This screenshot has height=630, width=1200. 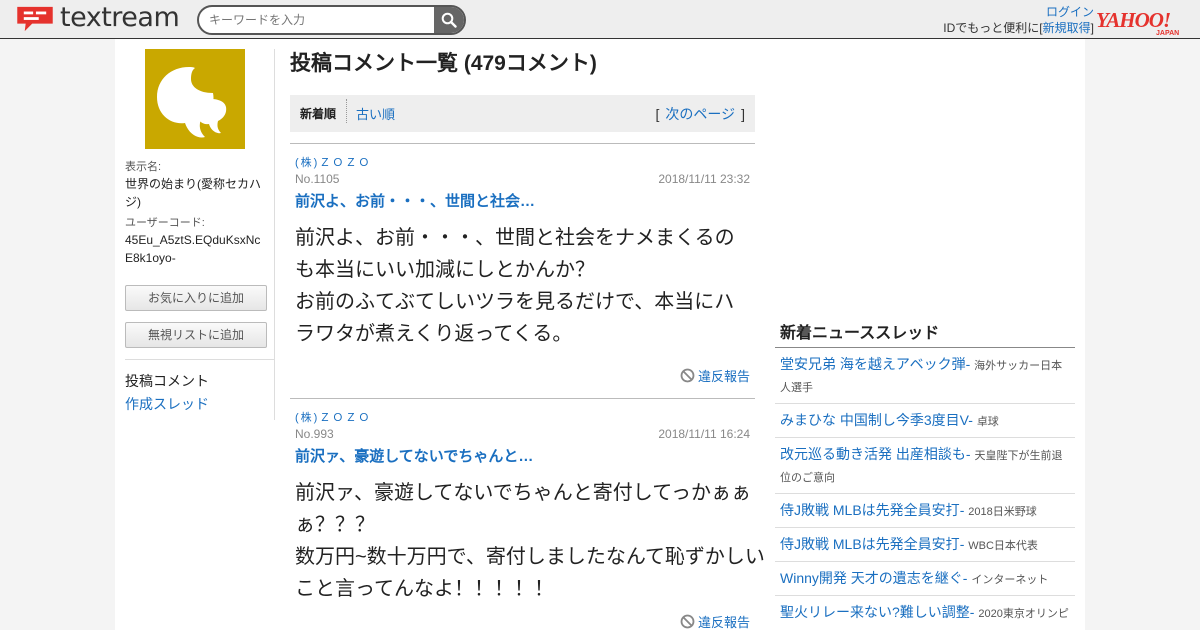 I want to click on news-item: 侍J敗戦 MLBは先発全員安打- WBC日本代表, so click(x=925, y=545).